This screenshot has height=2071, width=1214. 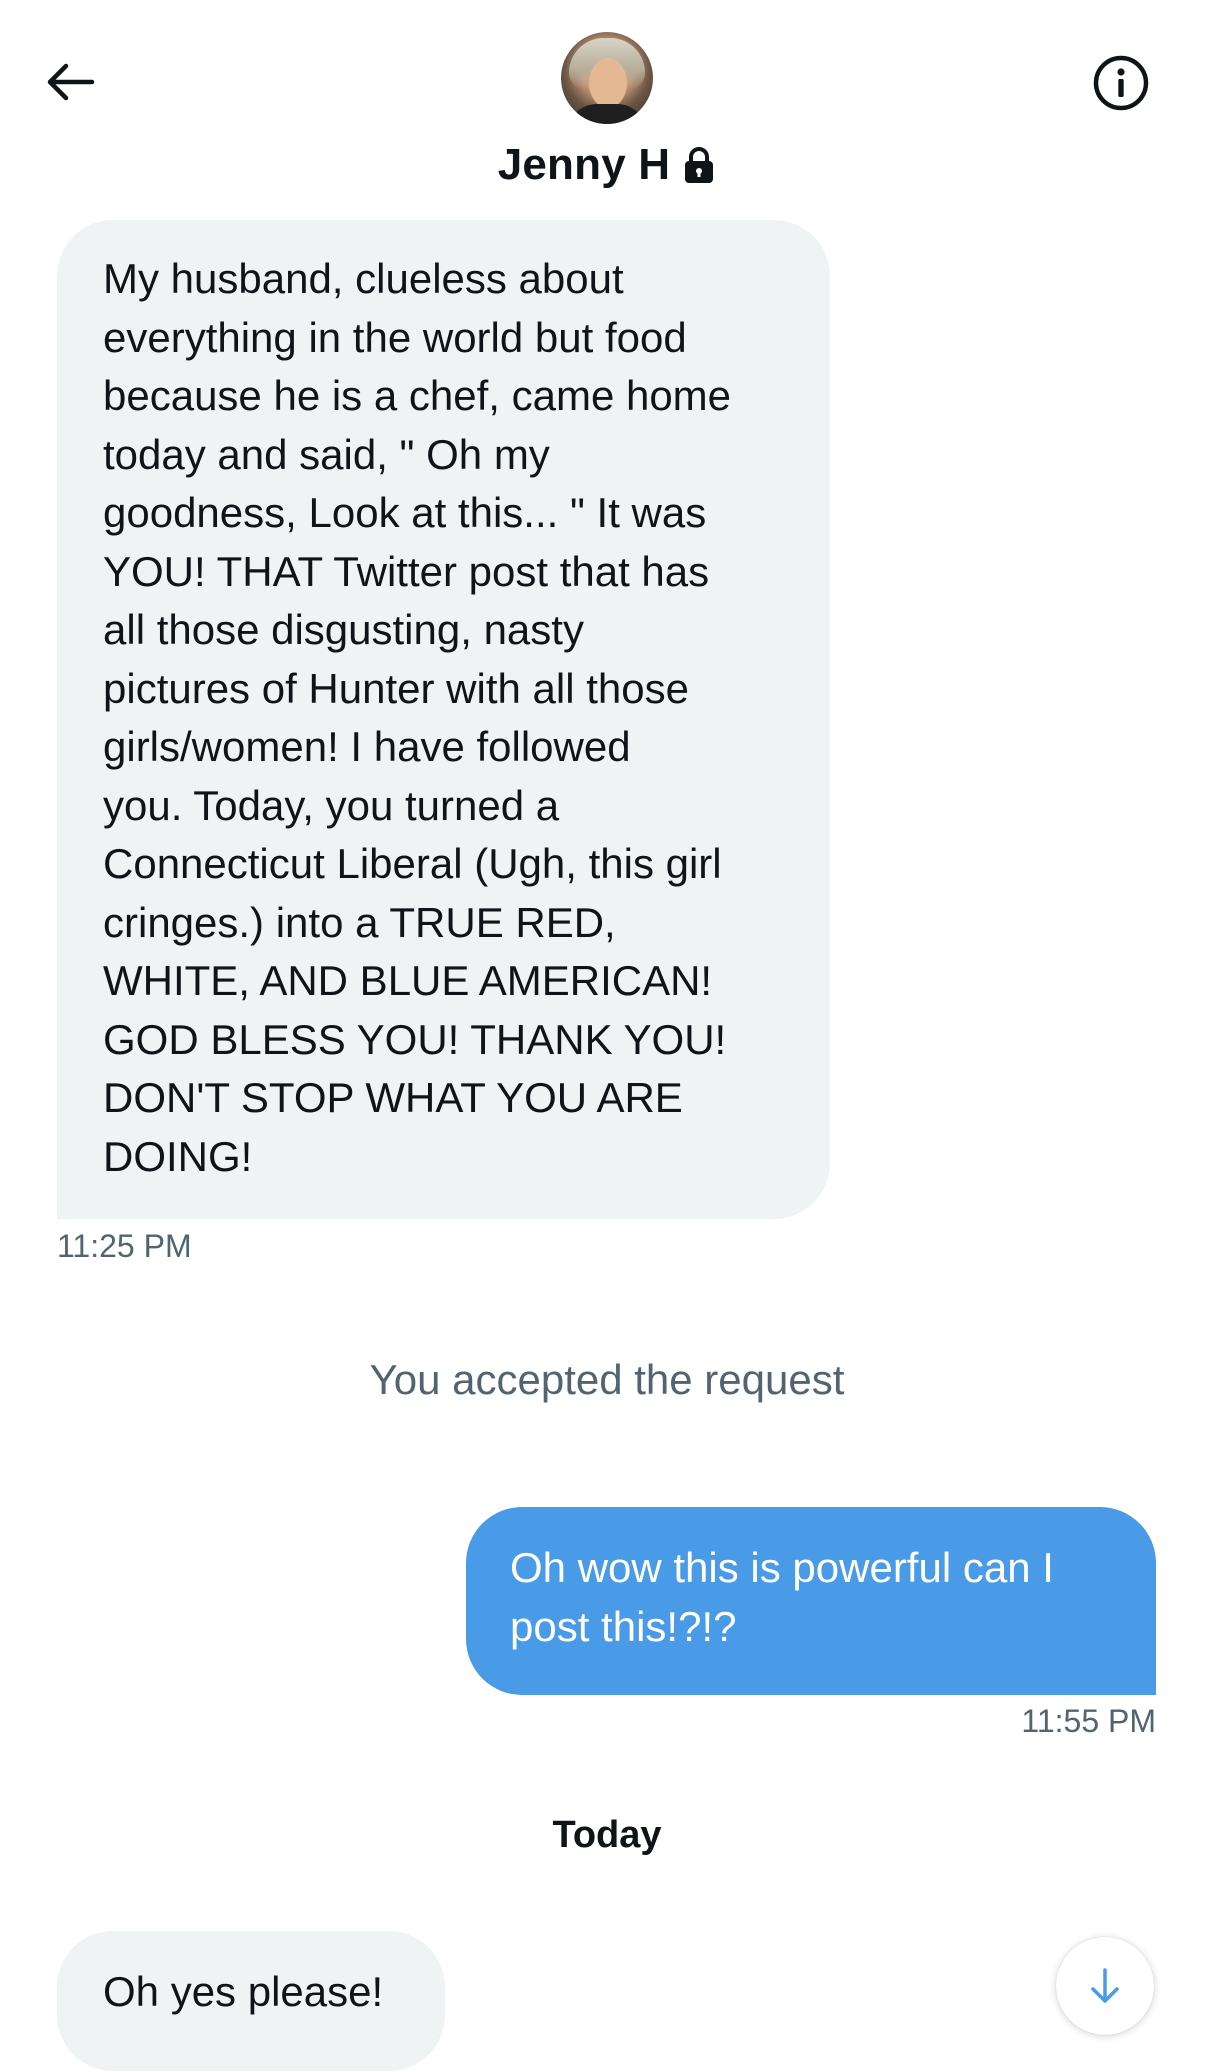 I want to click on message-bubble-incoming: Oh yes please!, so click(x=251, y=2001).